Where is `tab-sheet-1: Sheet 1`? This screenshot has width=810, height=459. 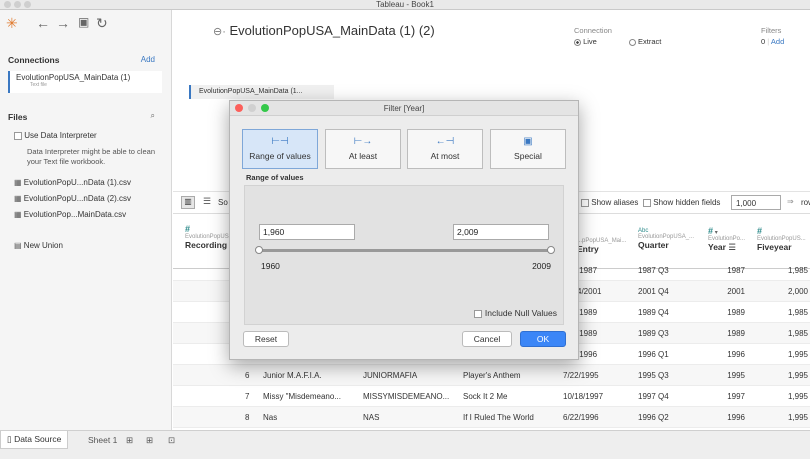
tab-sheet-1: Sheet 1 is located at coordinates (102, 440).